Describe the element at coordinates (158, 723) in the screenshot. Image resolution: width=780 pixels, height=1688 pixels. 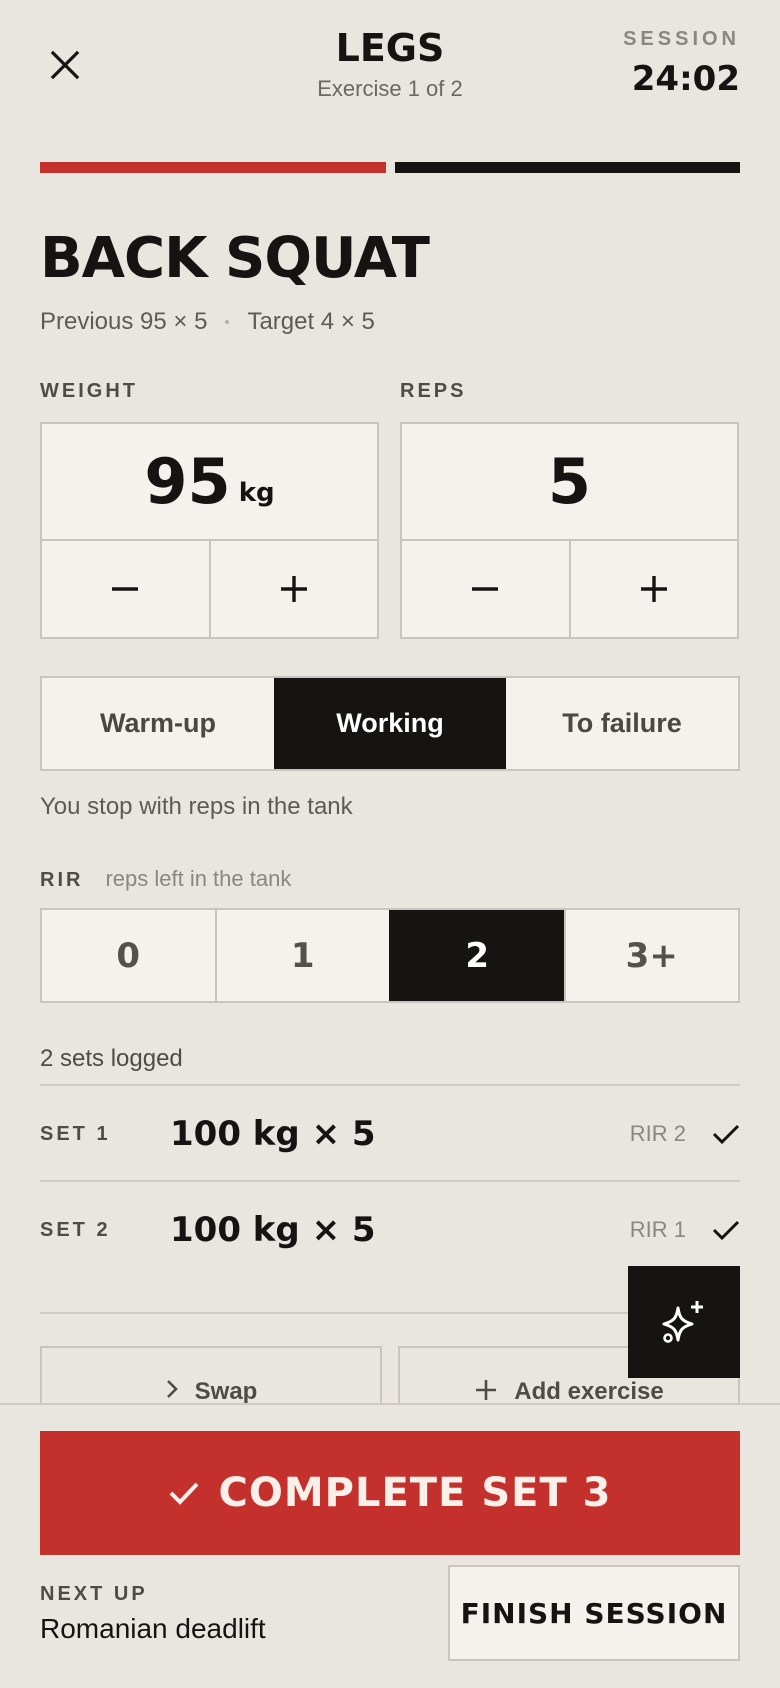
I see `set-type-warmup: Warm-up` at that location.